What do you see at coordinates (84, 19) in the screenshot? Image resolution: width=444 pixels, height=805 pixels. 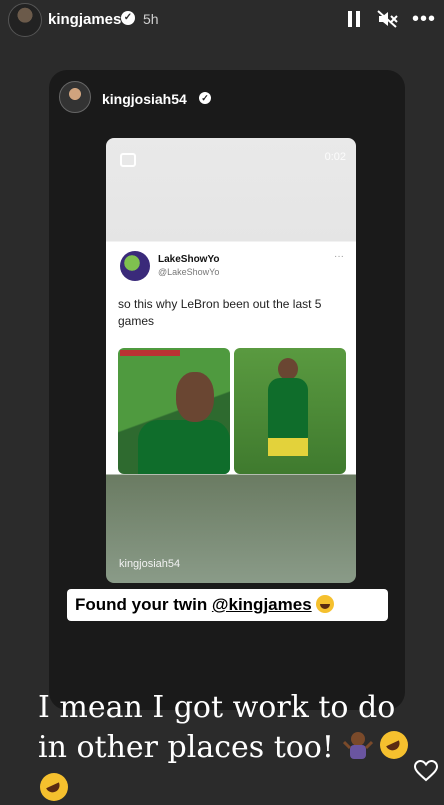 I see `profile-username: kingjames` at bounding box center [84, 19].